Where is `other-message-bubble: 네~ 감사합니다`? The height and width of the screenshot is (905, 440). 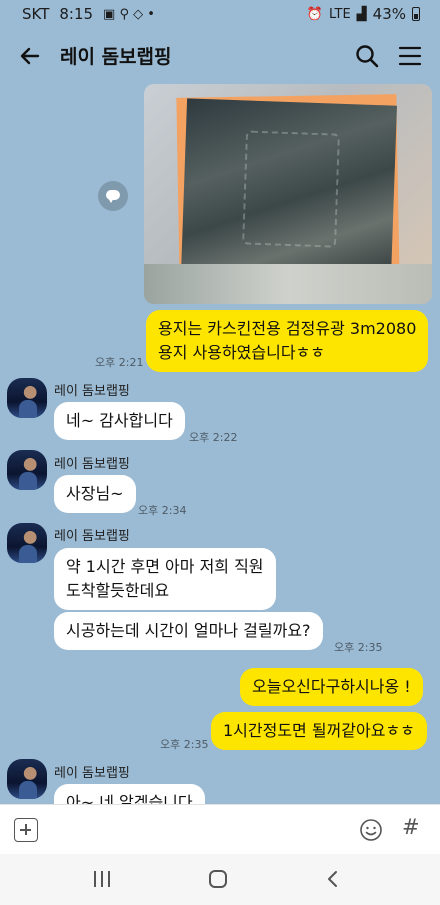
other-message-bubble: 네~ 감사합니다 is located at coordinates (119, 421).